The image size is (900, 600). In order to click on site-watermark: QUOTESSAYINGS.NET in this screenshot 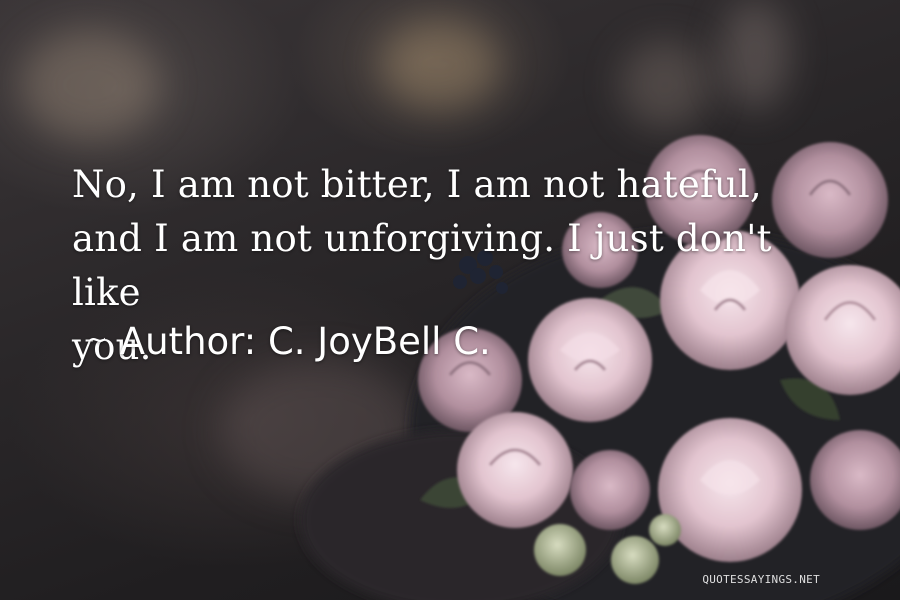, I will do `click(761, 579)`.